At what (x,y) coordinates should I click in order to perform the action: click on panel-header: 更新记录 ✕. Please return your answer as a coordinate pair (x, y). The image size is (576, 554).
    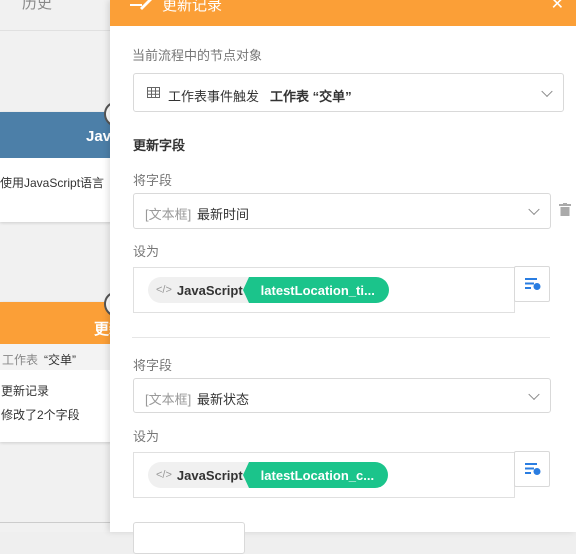
    Looking at the image, I should click on (343, 13).